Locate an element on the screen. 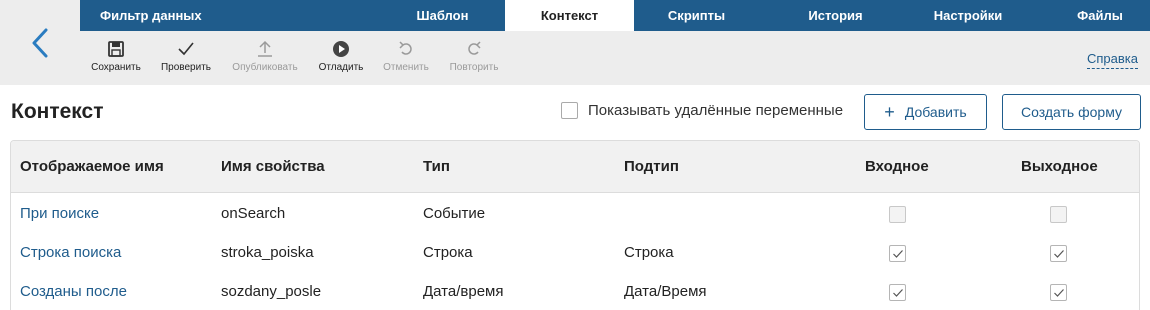 The width and height of the screenshot is (1150, 310). debug-button: Отладить is located at coordinates (341, 58).